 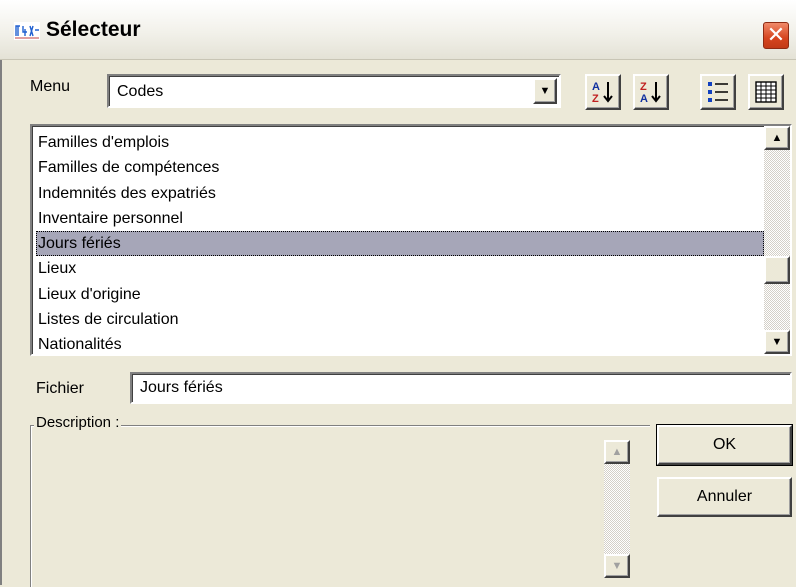 What do you see at coordinates (400, 193) in the screenshot?
I see `list-item: Indemnités des expatriés` at bounding box center [400, 193].